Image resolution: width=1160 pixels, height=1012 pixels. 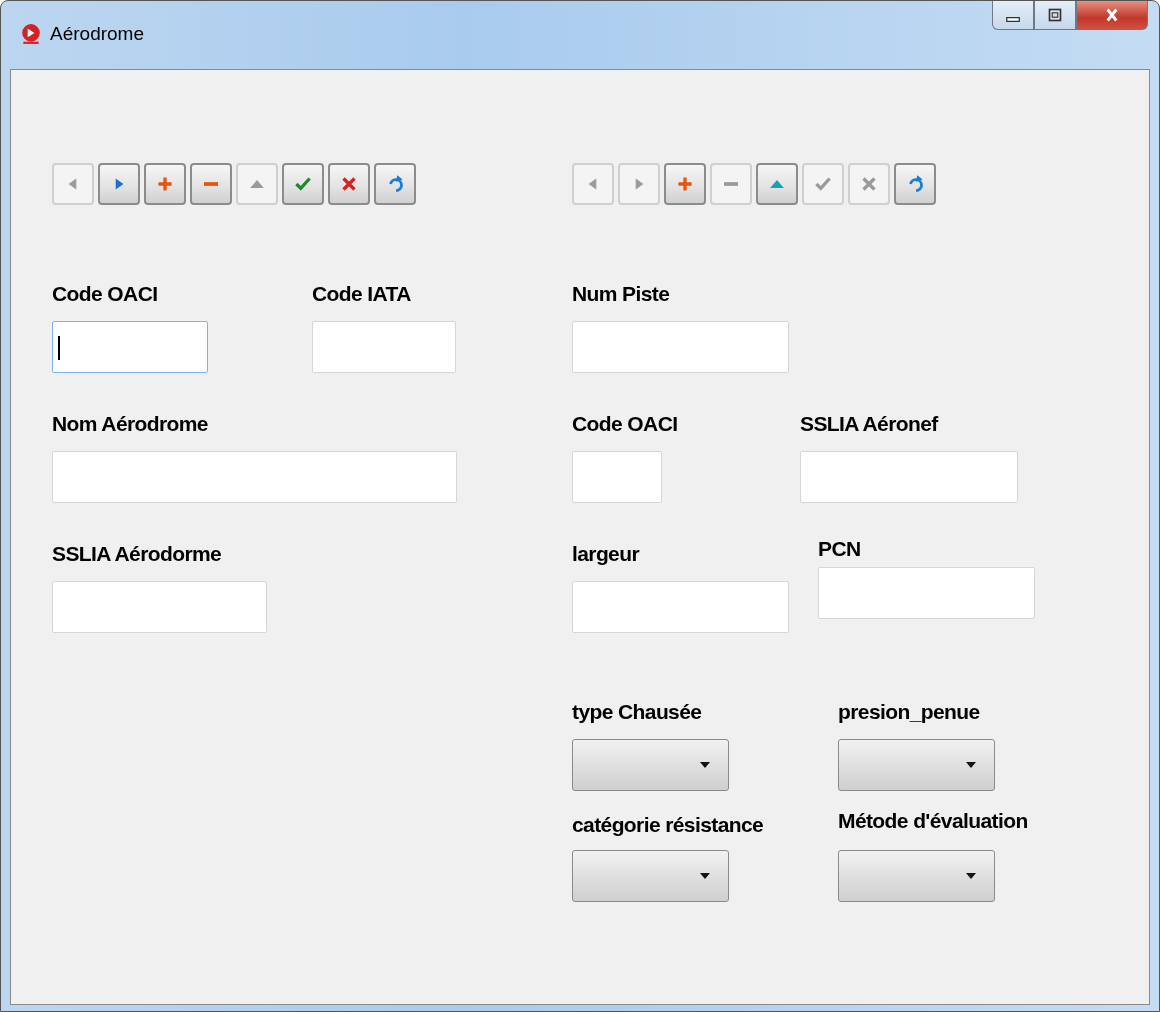 I want to click on next-button, so click(x=119, y=184).